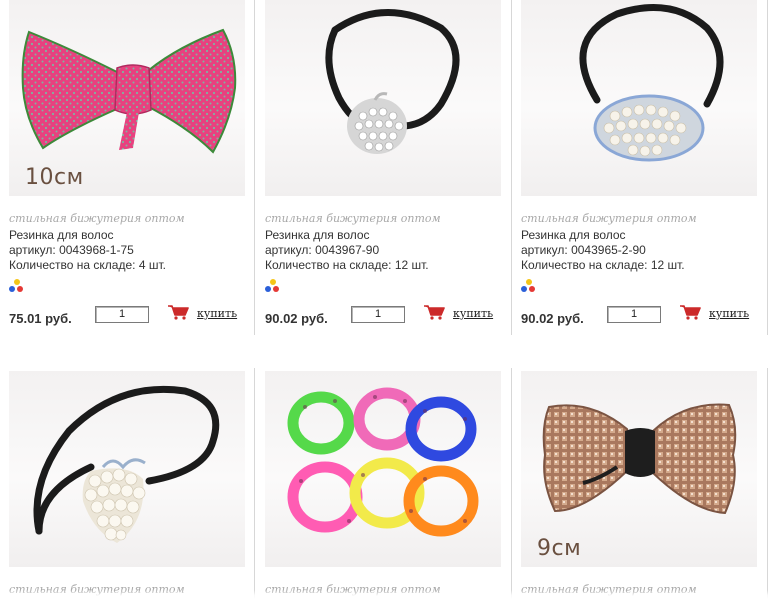 Image resolution: width=770 pixels, height=599 pixels. I want to click on product-stock: Количество на складе: 4 шт., so click(87, 265).